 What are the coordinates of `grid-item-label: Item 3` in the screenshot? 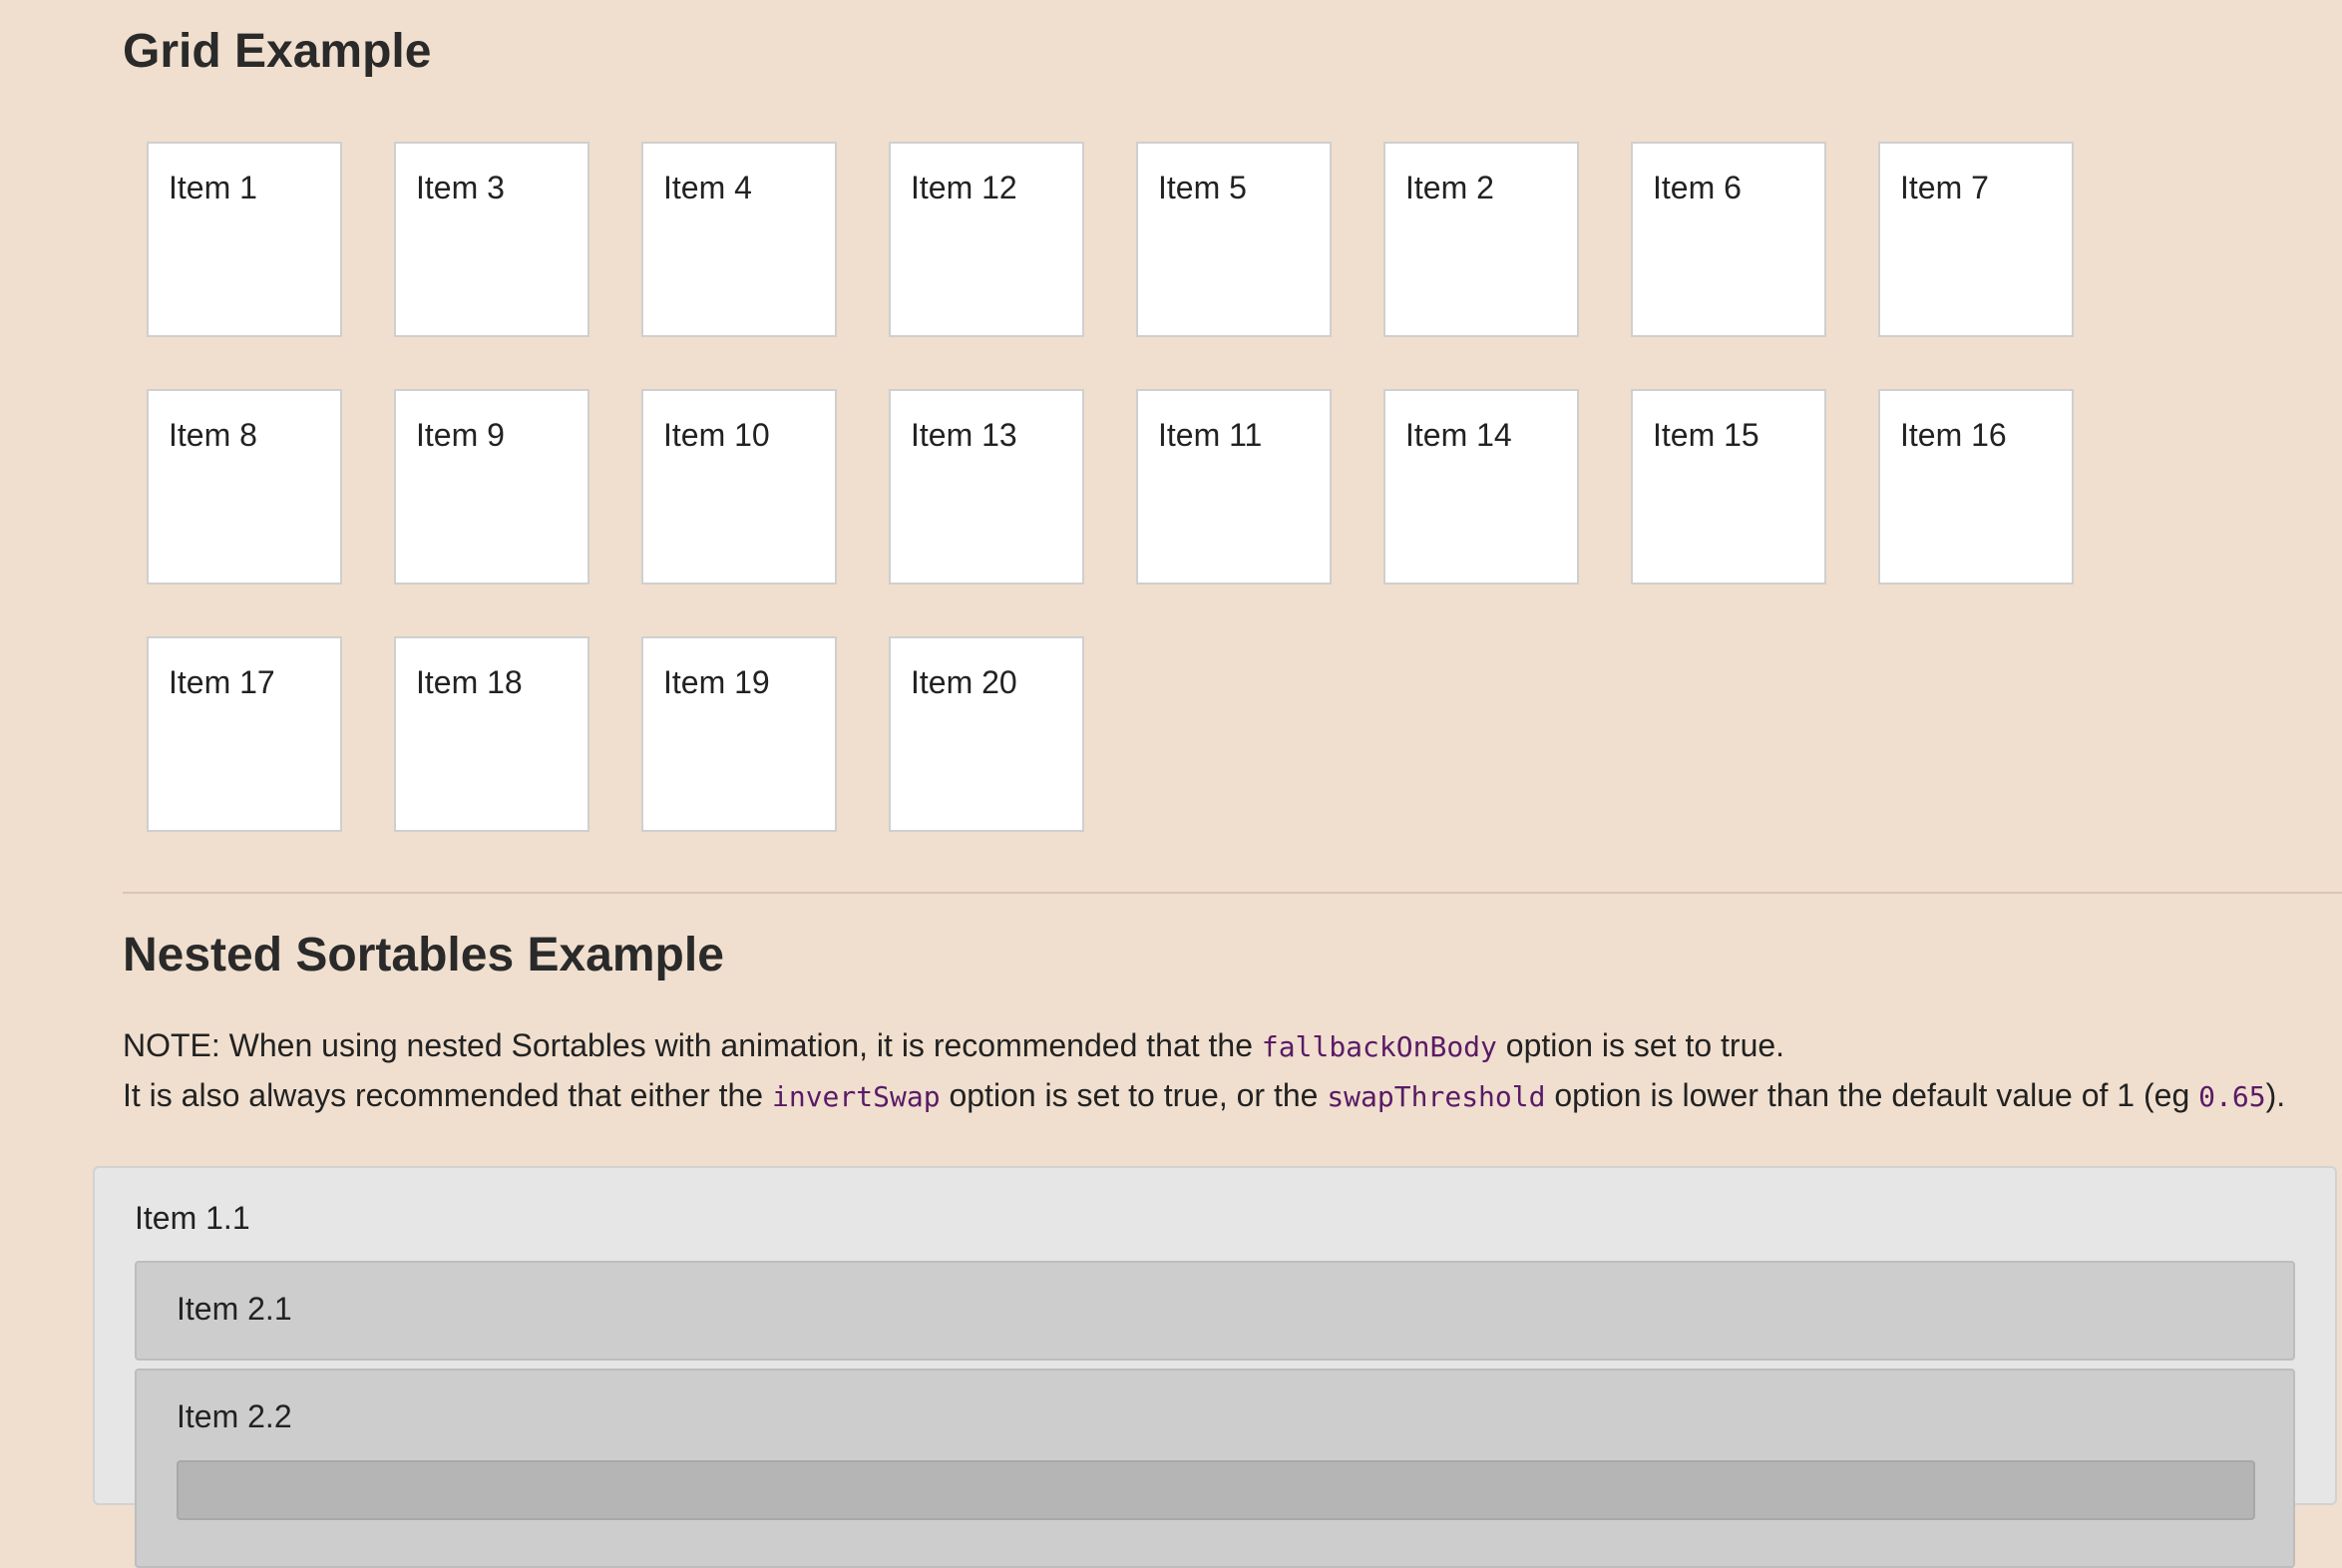 It's located at (461, 188).